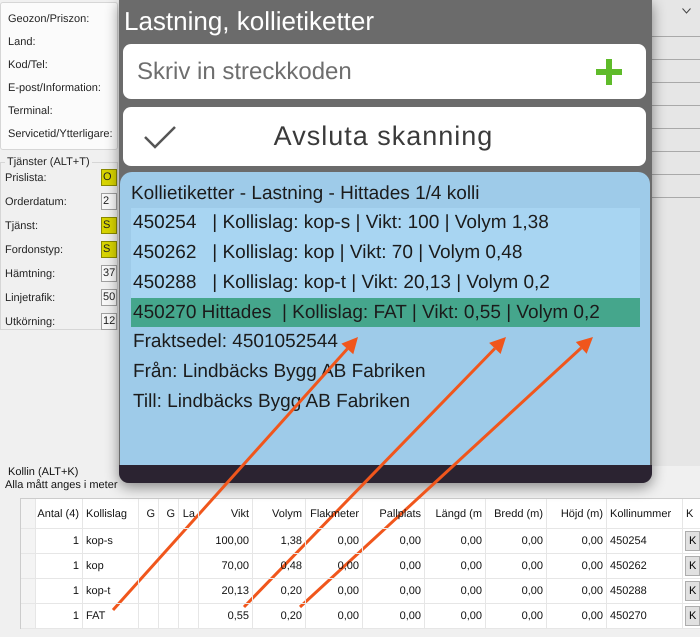 This screenshot has width=700, height=637. I want to click on field-label: Orderdatum:, so click(36, 201).